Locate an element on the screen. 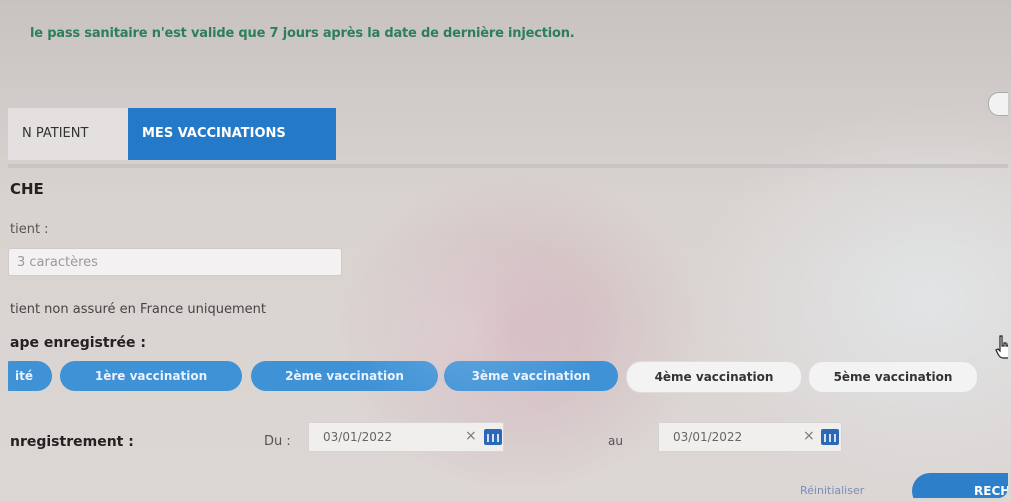 Image resolution: width=1011 pixels, height=502 pixels. date-from-label: Du : is located at coordinates (277, 441).